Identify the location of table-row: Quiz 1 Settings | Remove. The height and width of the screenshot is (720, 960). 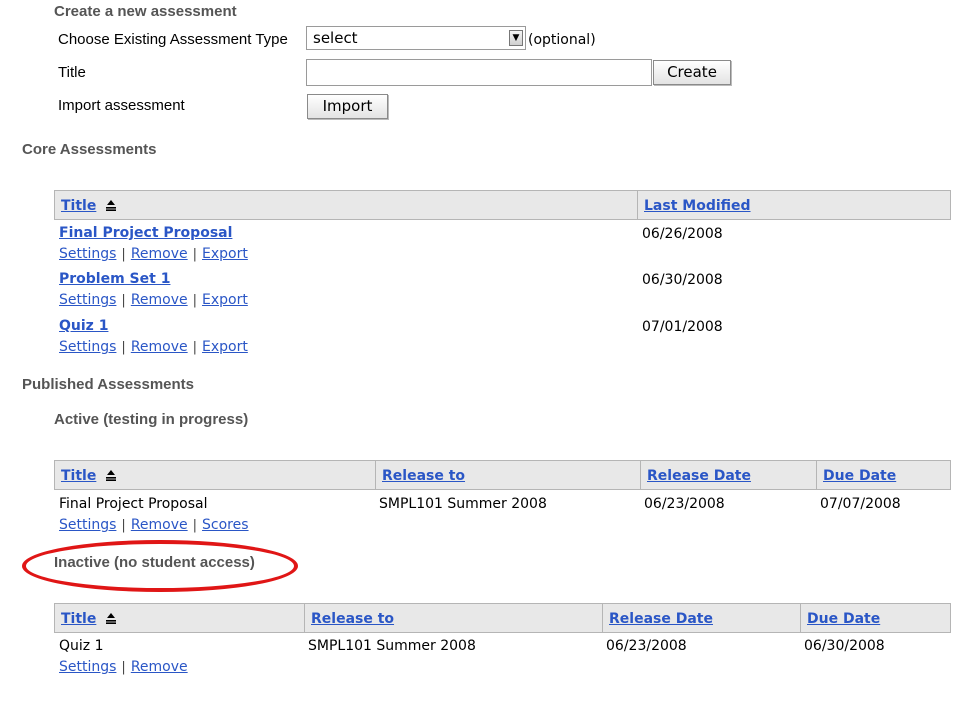
(123, 656).